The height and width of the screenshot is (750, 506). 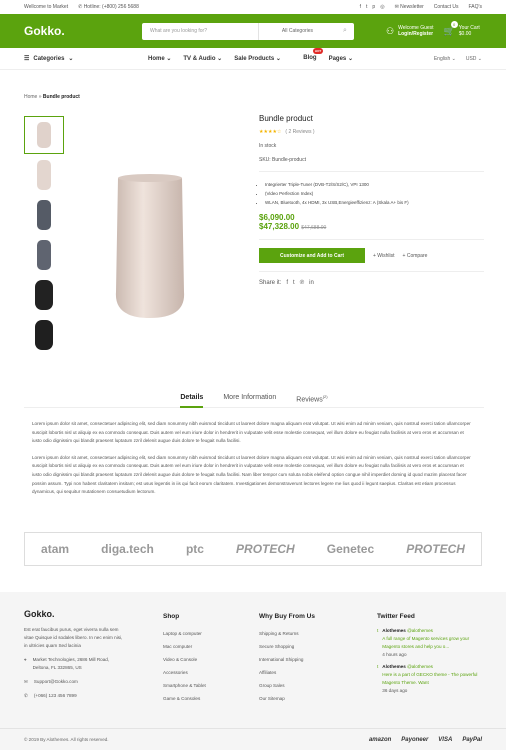 I want to click on cart-icon: 🛒, so click(x=449, y=31).